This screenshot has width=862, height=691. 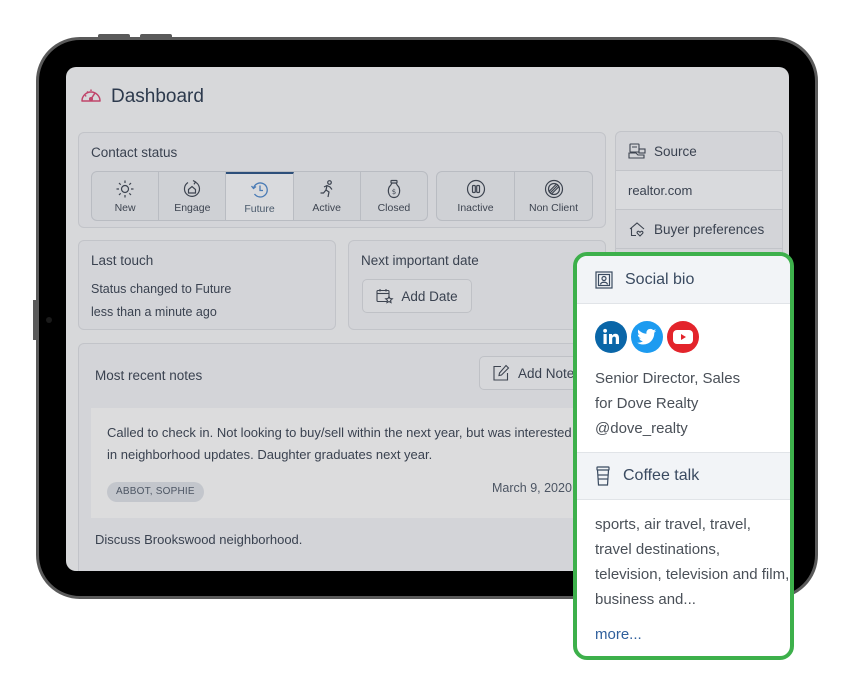 I want to click on last-touch-label: Last touch, so click(x=122, y=260).